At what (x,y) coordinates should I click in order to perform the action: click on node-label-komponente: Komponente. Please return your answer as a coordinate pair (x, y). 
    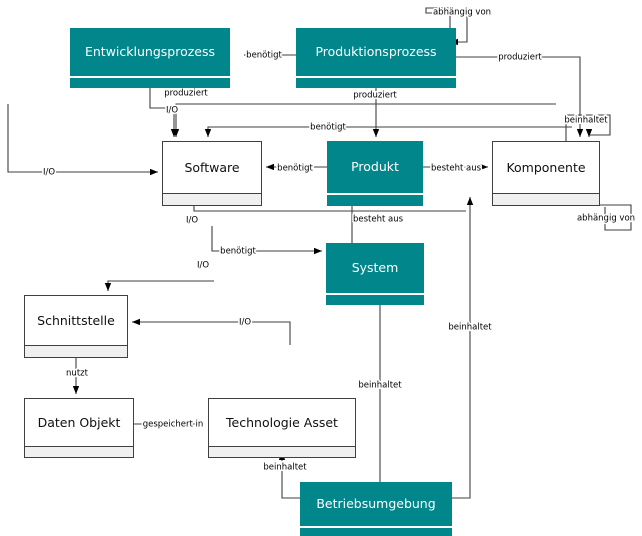
    Looking at the image, I should click on (546, 167).